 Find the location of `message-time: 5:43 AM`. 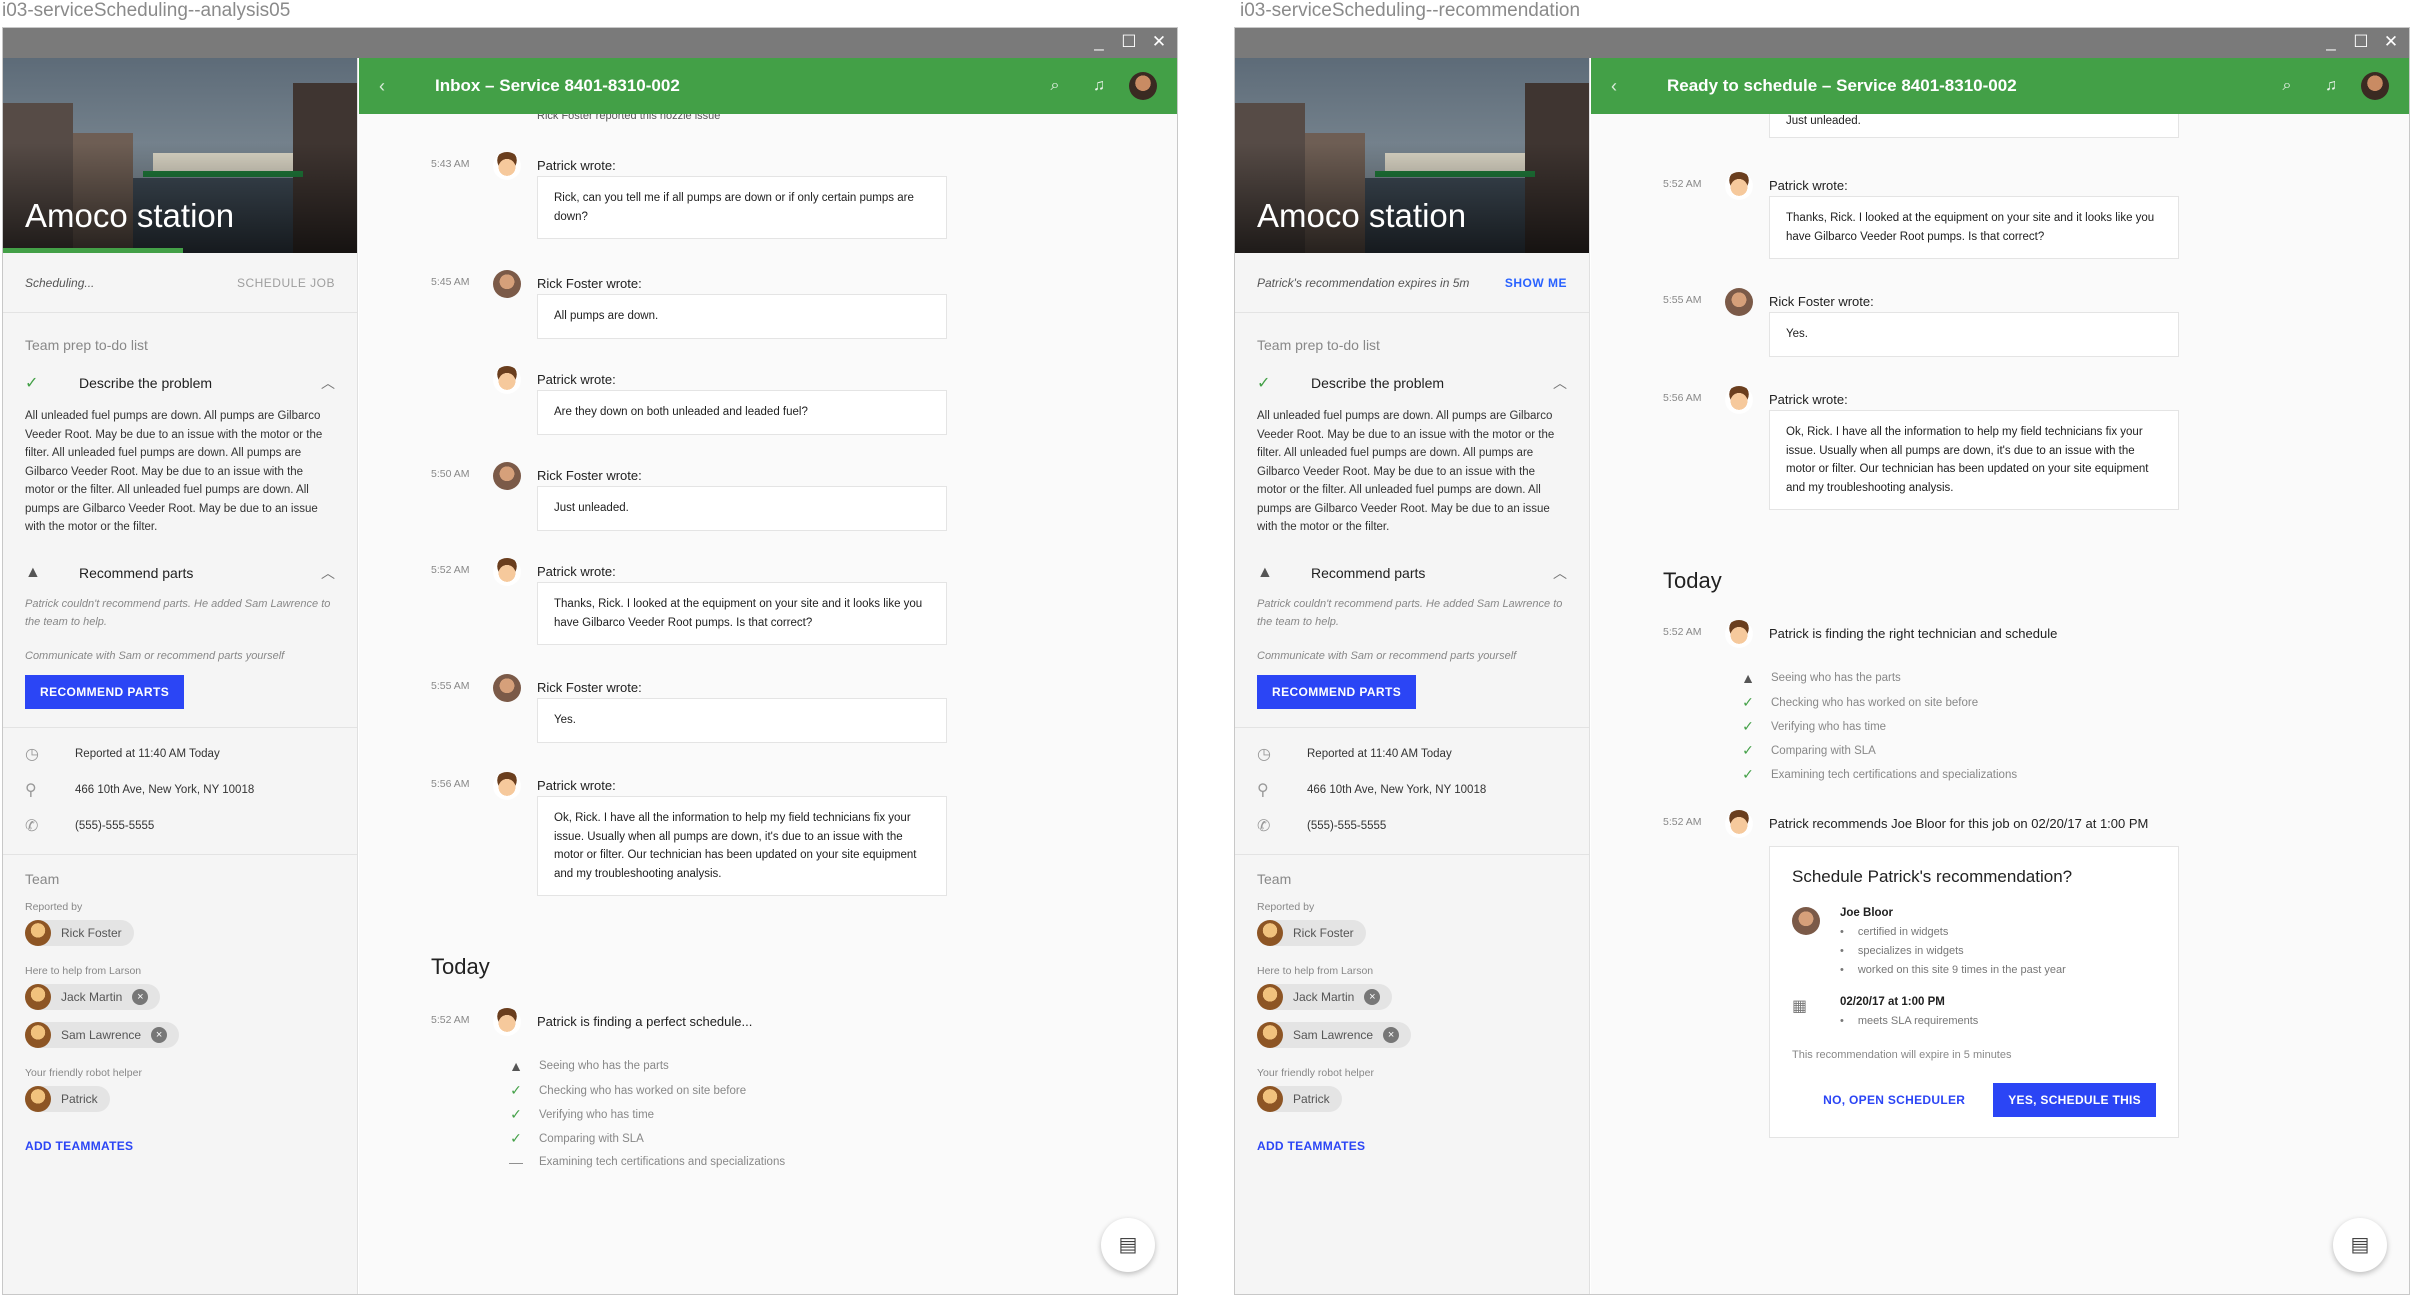

message-time: 5:43 AM is located at coordinates (450, 164).